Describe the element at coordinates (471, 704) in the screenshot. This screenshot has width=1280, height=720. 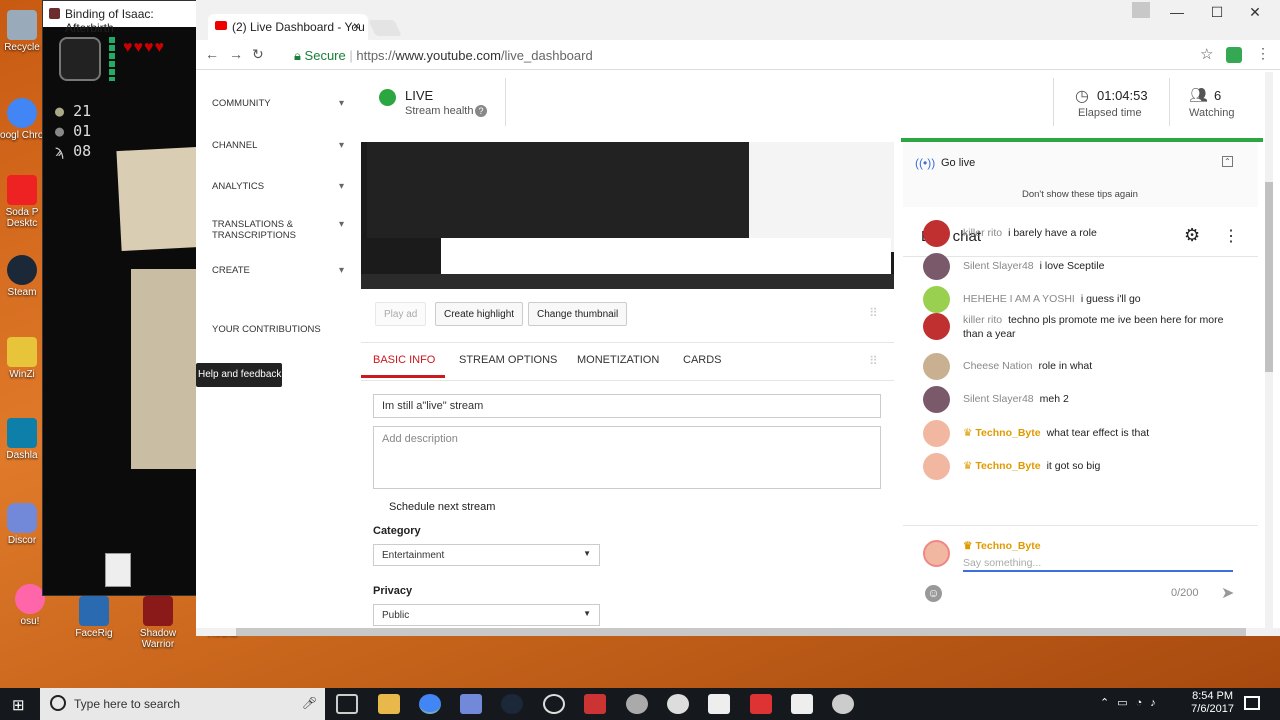
I see `discord-taskbar-icon` at that location.